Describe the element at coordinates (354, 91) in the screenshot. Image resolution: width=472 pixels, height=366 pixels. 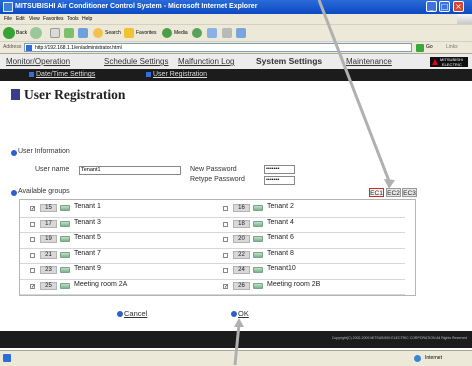
I see `annotation-arrow-top` at that location.